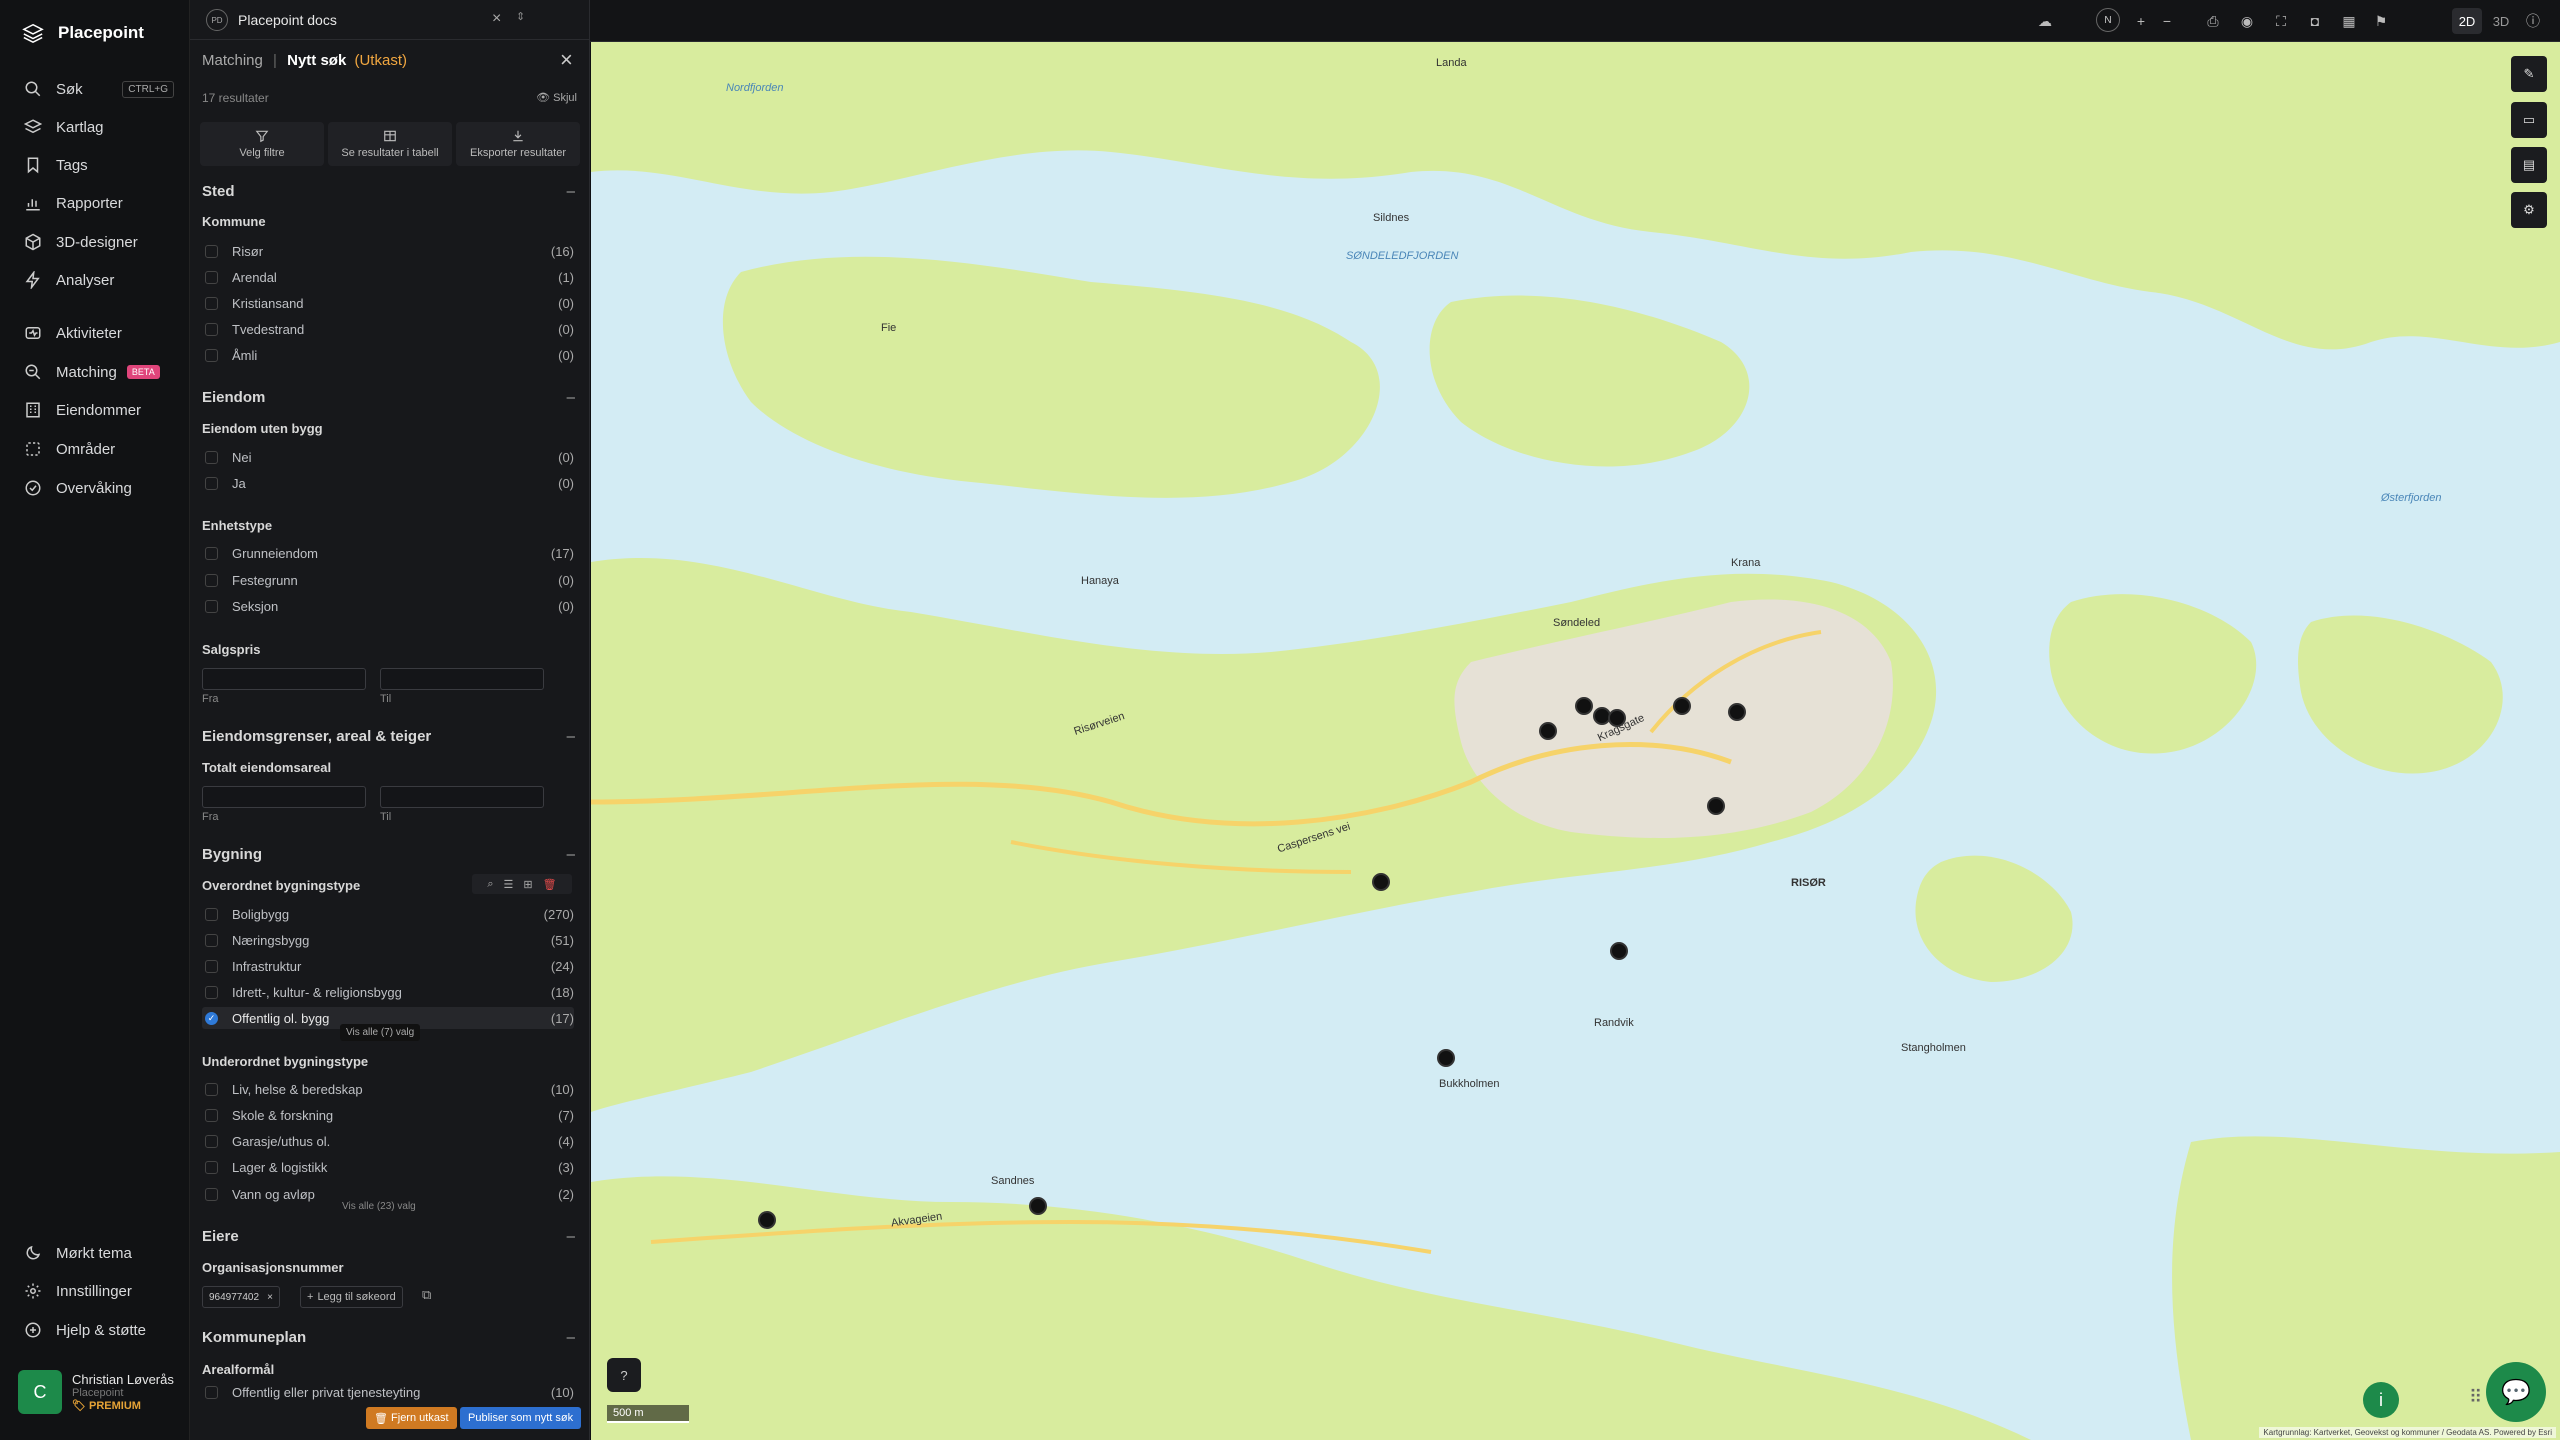  What do you see at coordinates (287, 20) in the screenshot?
I see `doc-title: Placepoint docs` at bounding box center [287, 20].